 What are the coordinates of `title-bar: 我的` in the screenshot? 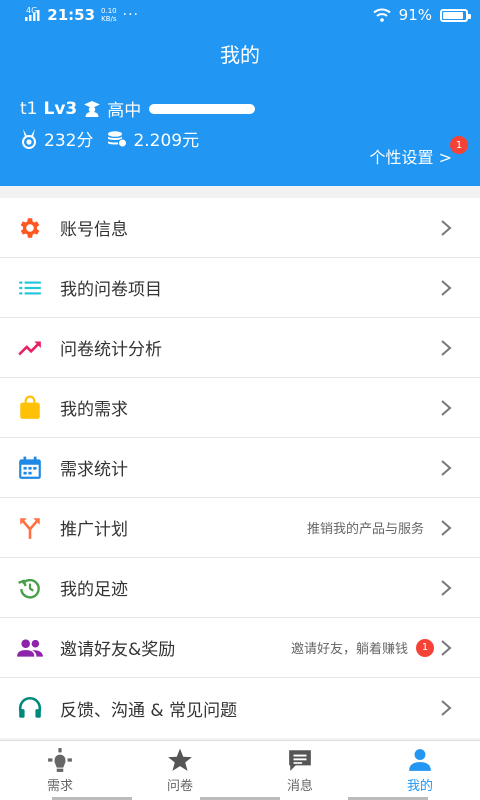 It's located at (240, 53).